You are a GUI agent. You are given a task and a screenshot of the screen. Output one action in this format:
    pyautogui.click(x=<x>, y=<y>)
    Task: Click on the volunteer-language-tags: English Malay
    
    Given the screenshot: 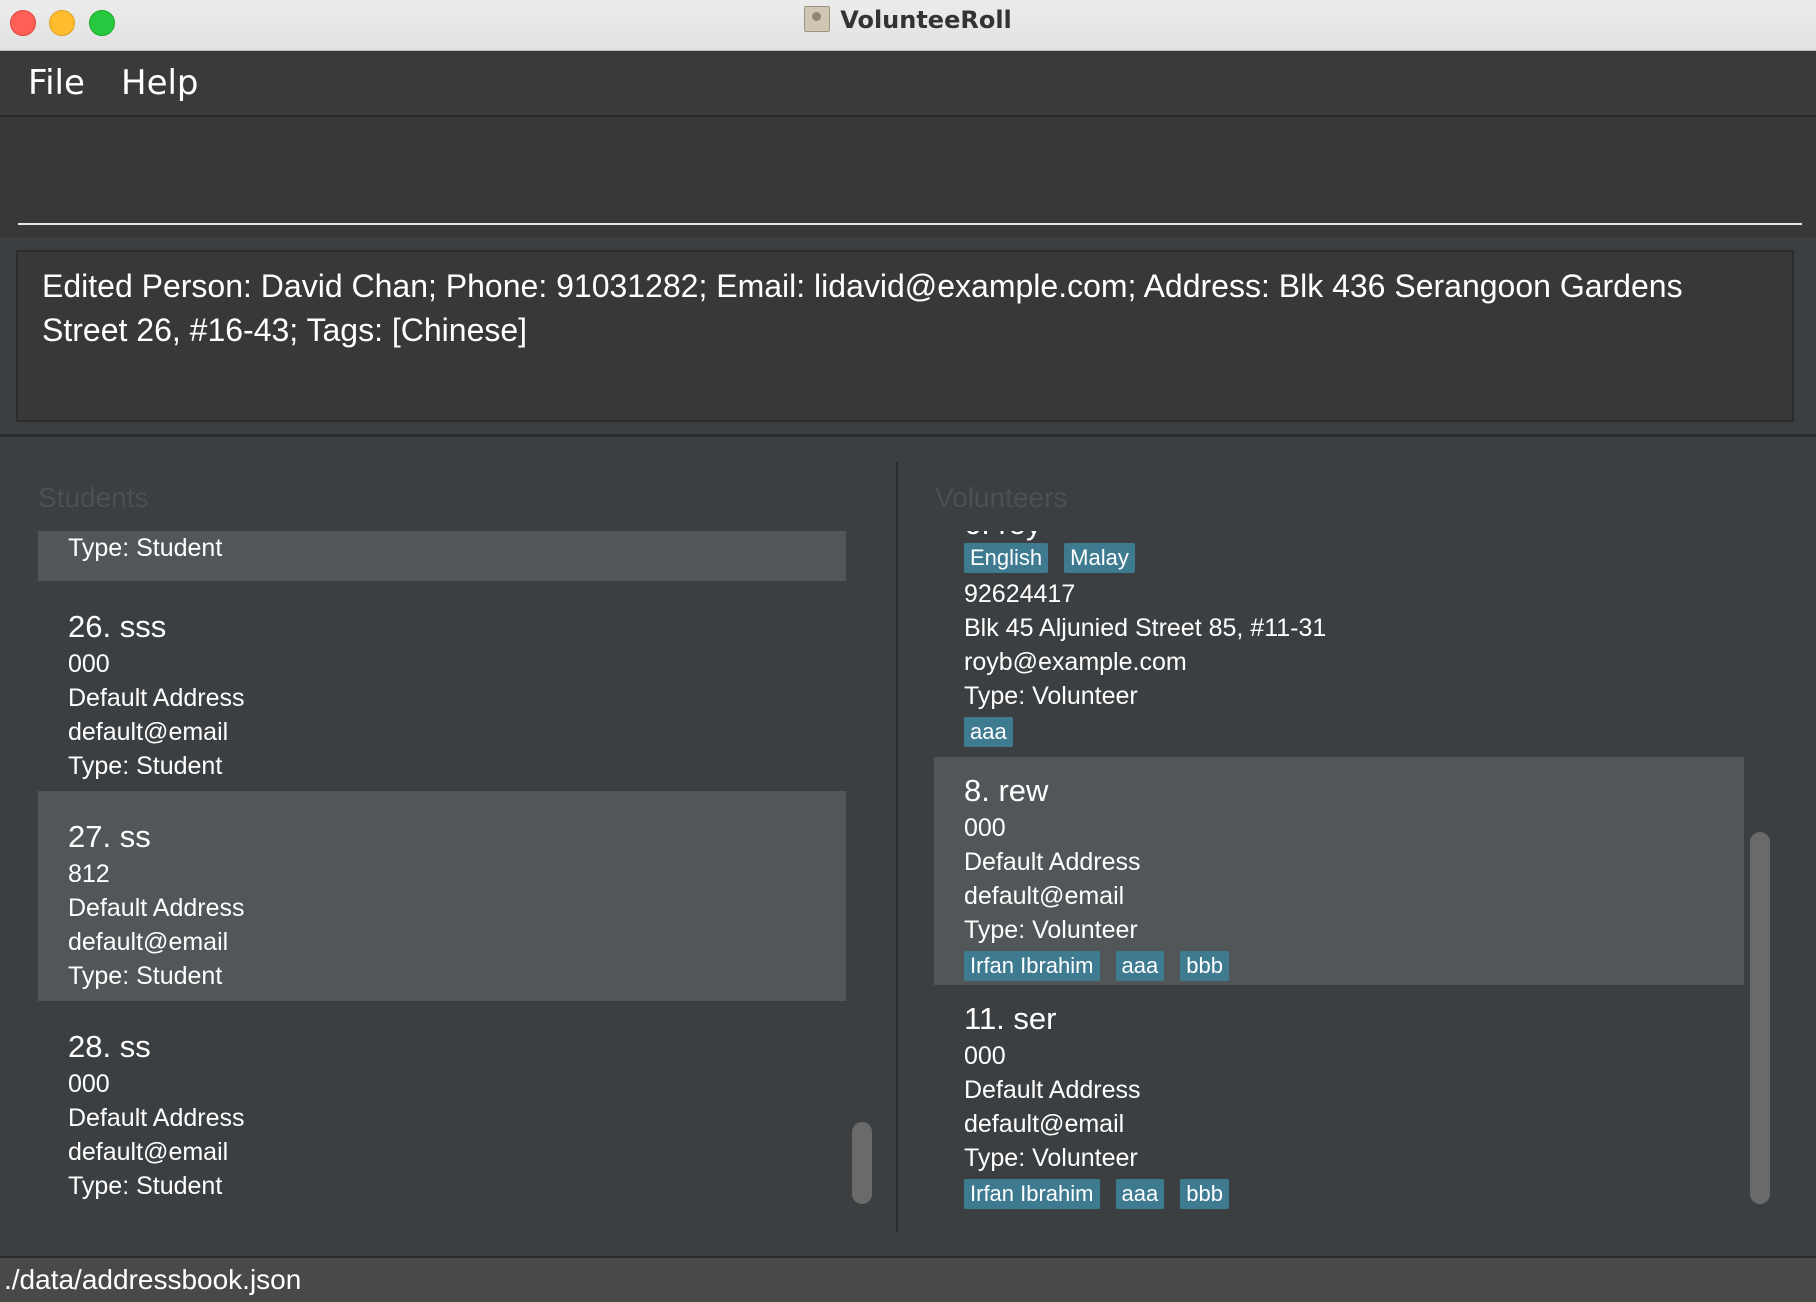 What is the action you would take?
    pyautogui.click(x=1354, y=558)
    